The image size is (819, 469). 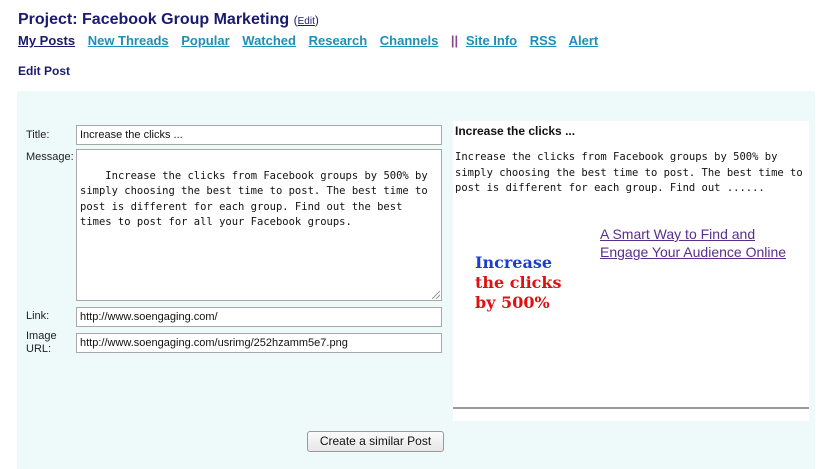 What do you see at coordinates (41, 336) in the screenshot?
I see `image-url-label-line1: Image` at bounding box center [41, 336].